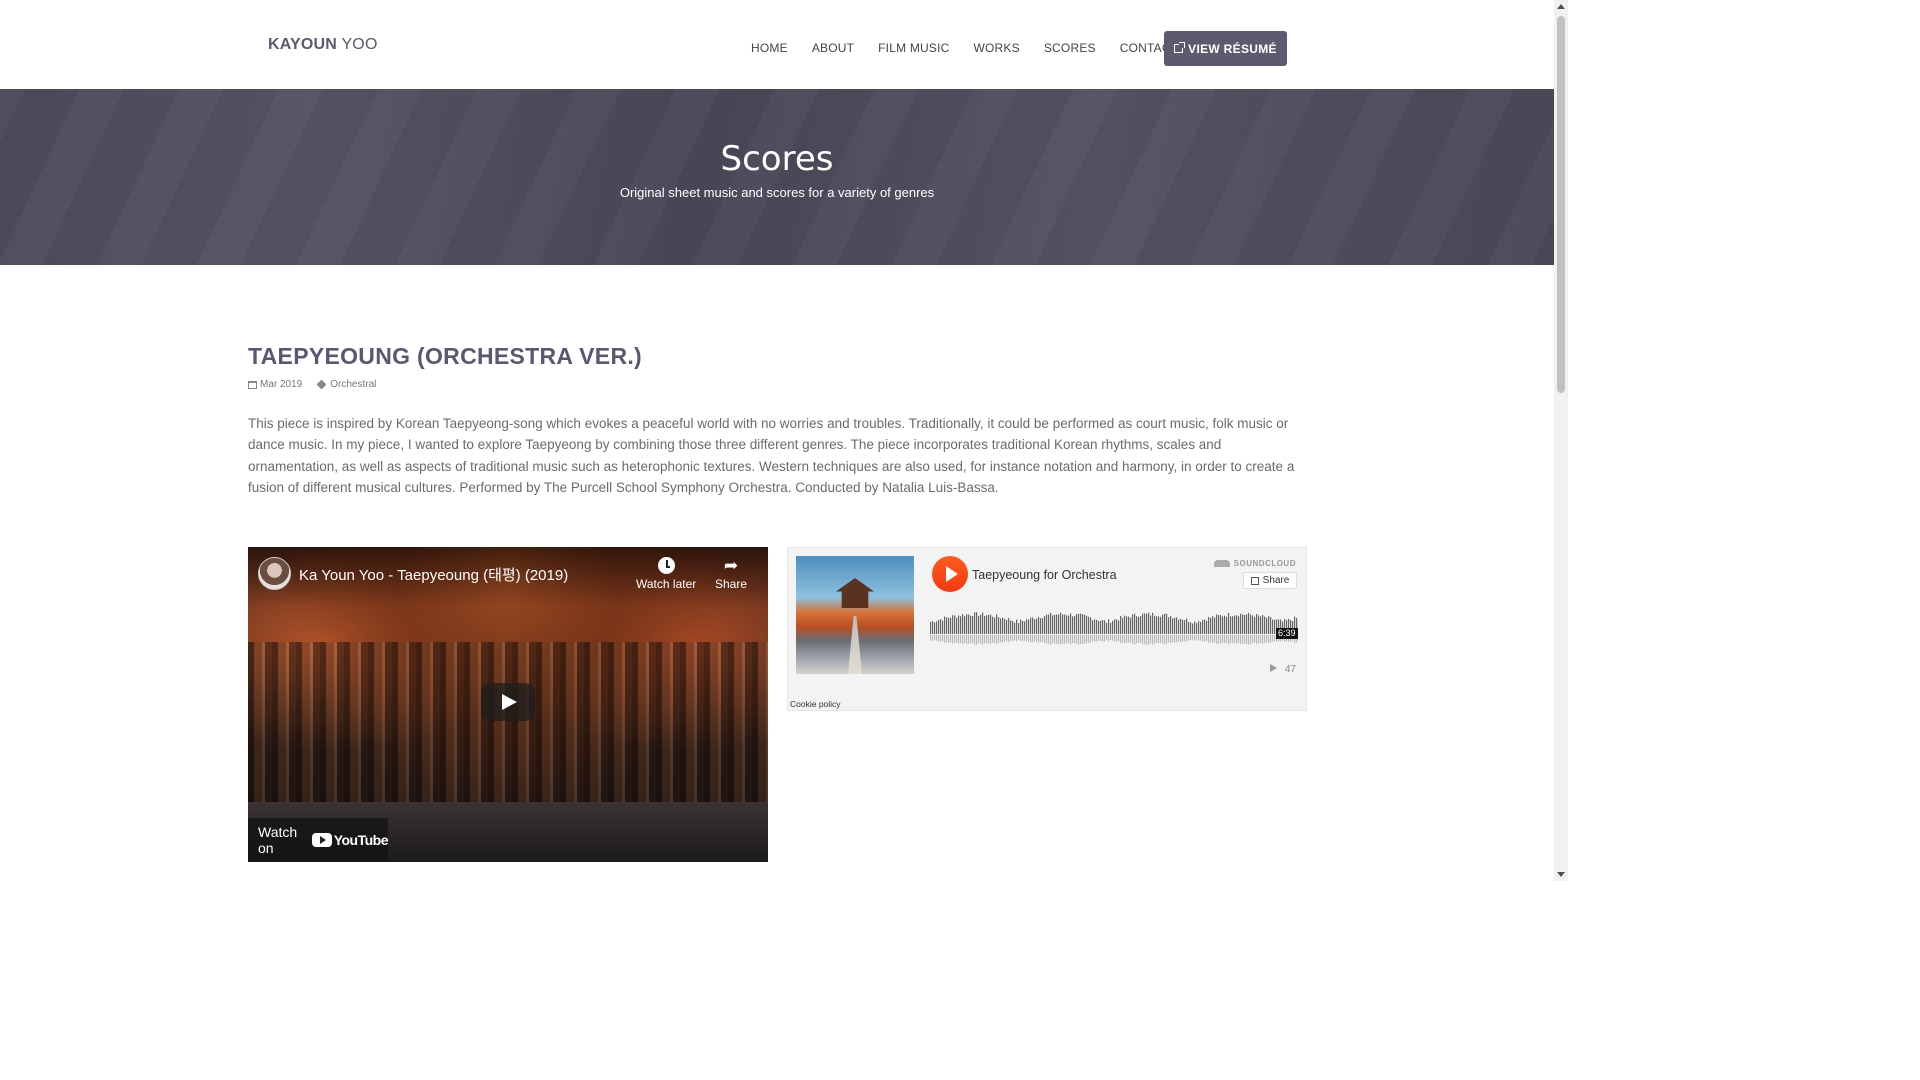 Image resolution: width=1920 pixels, height=1080 pixels. What do you see at coordinates (312, 384) in the screenshot?
I see `post-meta: Mar 2019 Orchestral` at bounding box center [312, 384].